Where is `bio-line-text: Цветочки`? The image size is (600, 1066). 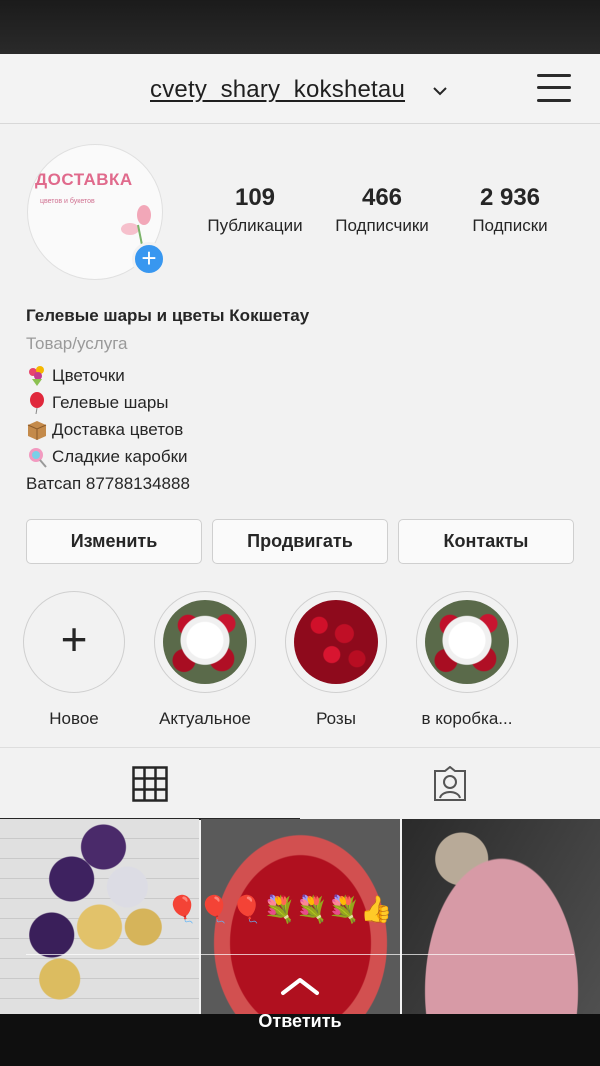 bio-line-text: Цветочки is located at coordinates (88, 375).